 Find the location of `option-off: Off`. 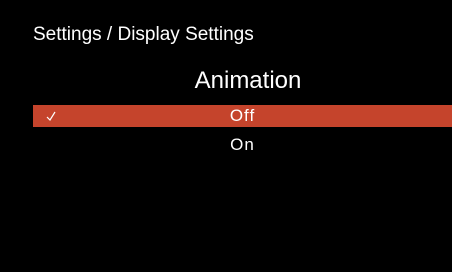

option-off: Off is located at coordinates (242, 116).